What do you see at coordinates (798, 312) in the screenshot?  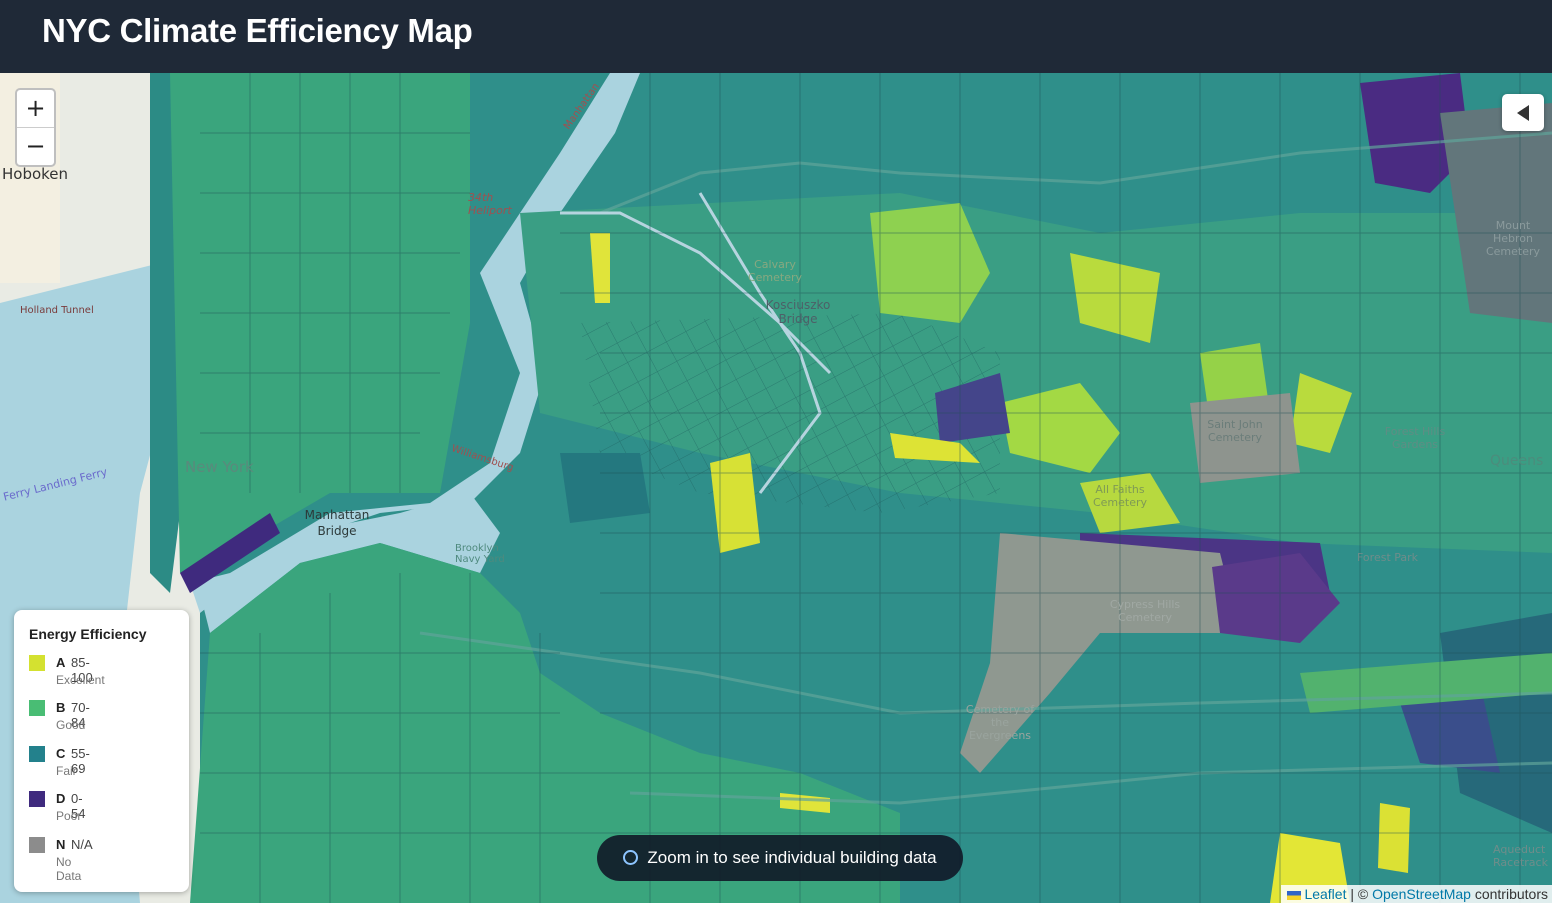 I see `label-kosciuszko-bridge: Kosciuszko Bridge` at bounding box center [798, 312].